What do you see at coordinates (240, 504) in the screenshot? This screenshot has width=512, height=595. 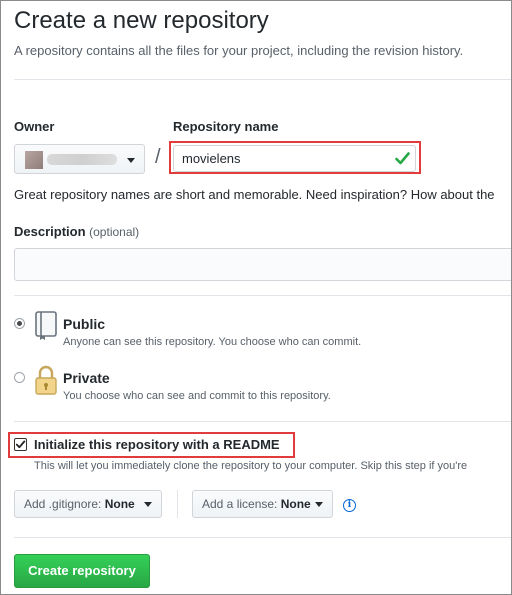 I see `license-prefix: Add a license:` at bounding box center [240, 504].